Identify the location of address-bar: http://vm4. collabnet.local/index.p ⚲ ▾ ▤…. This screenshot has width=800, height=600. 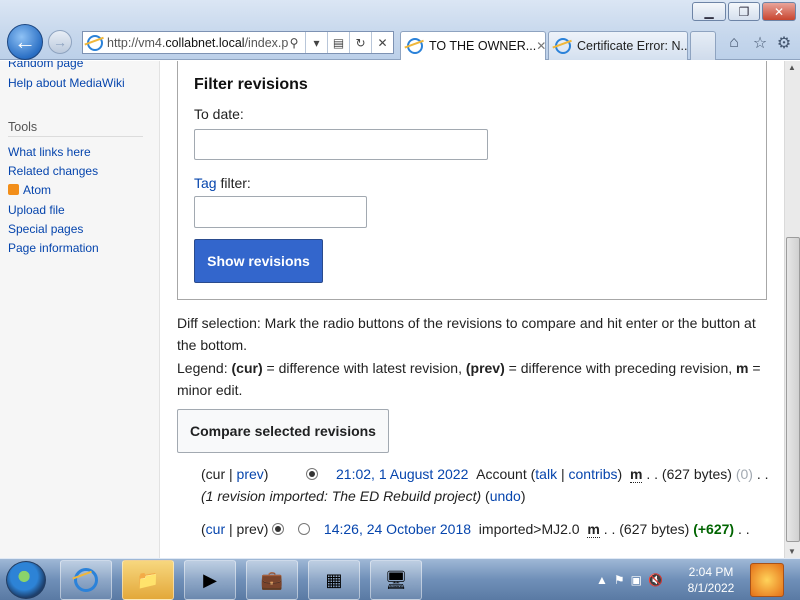
(238, 42).